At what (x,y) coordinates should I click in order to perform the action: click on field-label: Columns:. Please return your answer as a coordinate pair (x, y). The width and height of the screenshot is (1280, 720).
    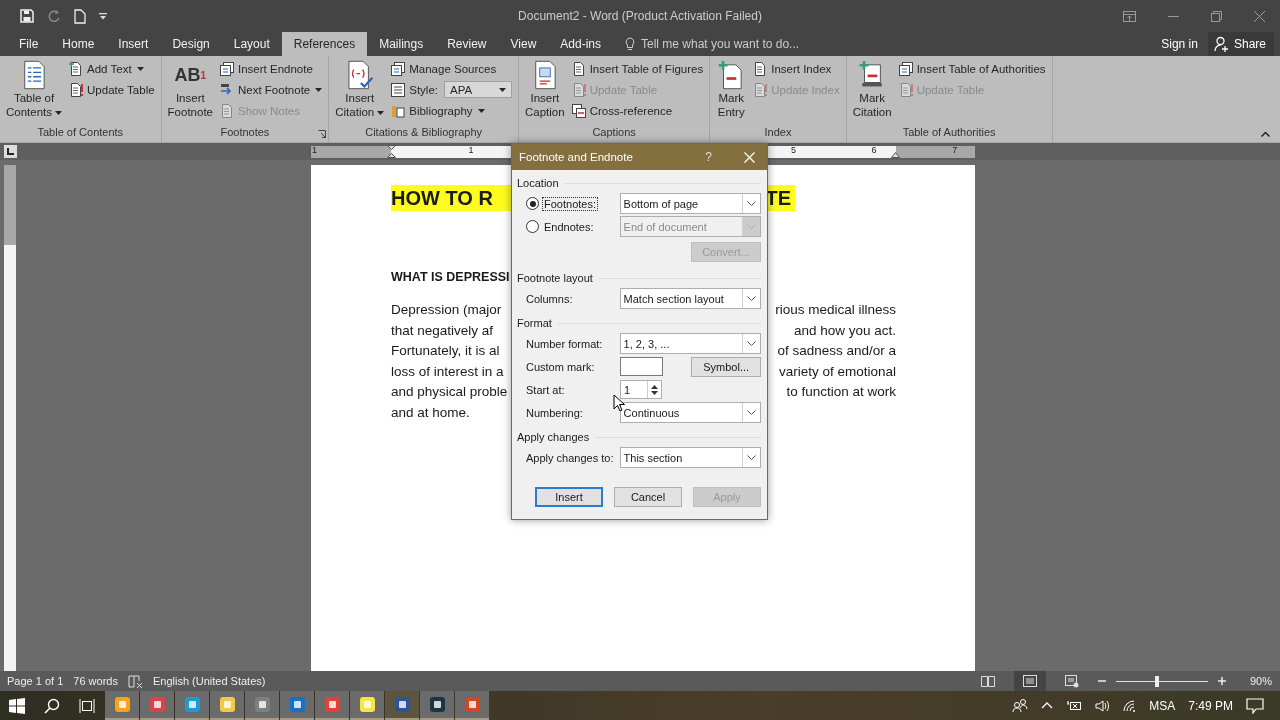
    Looking at the image, I should click on (550, 298).